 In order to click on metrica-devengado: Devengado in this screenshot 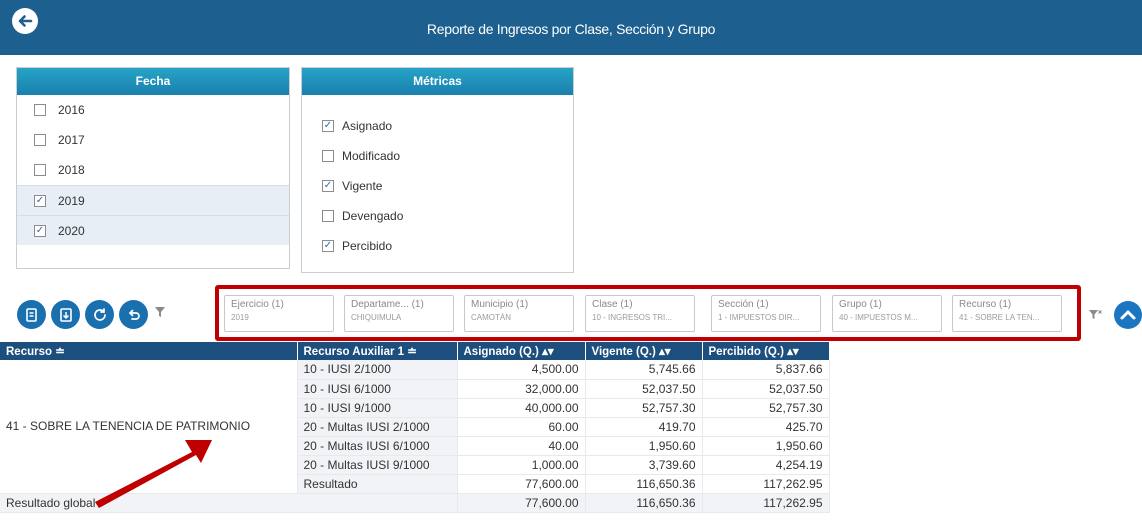, I will do `click(437, 216)`.